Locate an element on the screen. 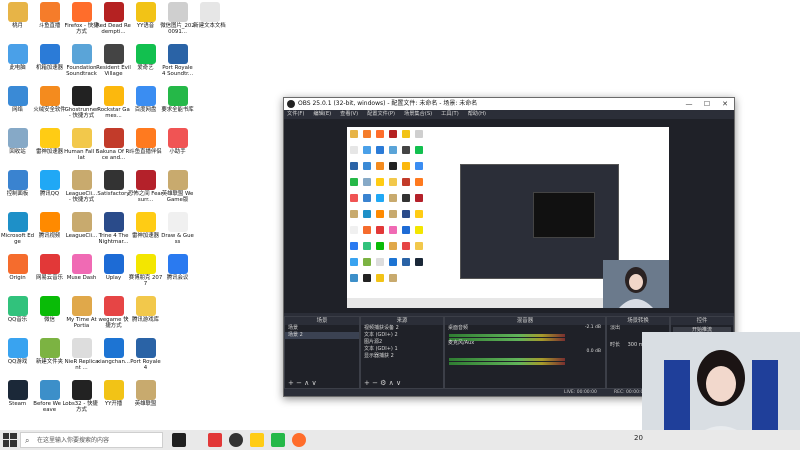 The height and width of the screenshot is (450, 800). source-item: 图片源2 is located at coordinates (402, 342).